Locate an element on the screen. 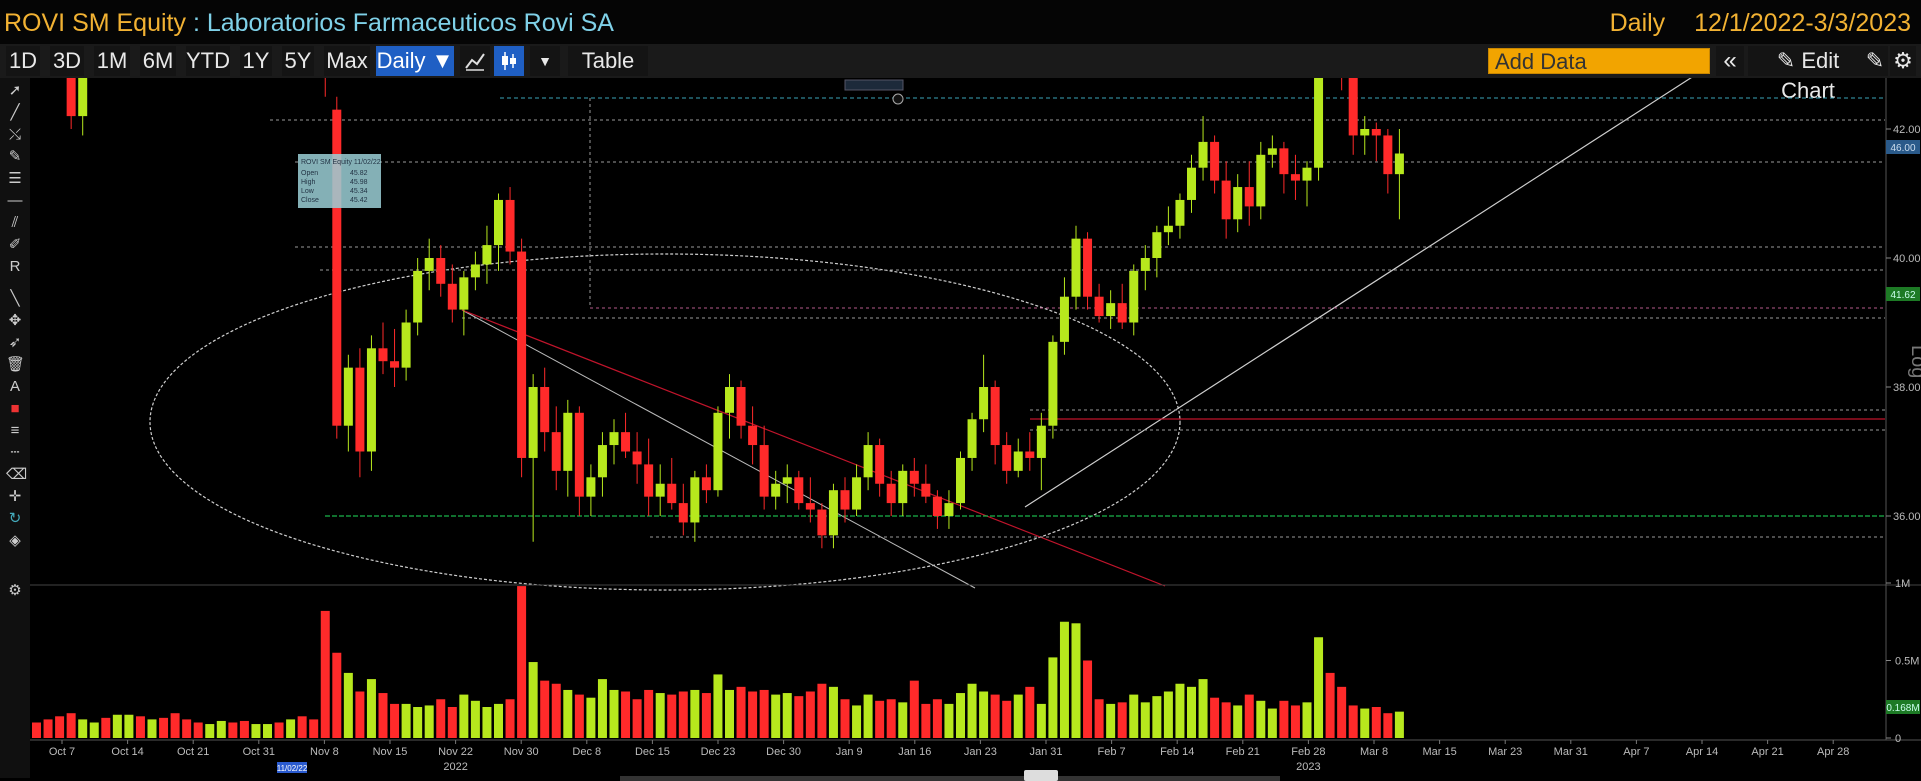 This screenshot has width=1921, height=781. time-tick-label: Oct 14 is located at coordinates (127, 752).